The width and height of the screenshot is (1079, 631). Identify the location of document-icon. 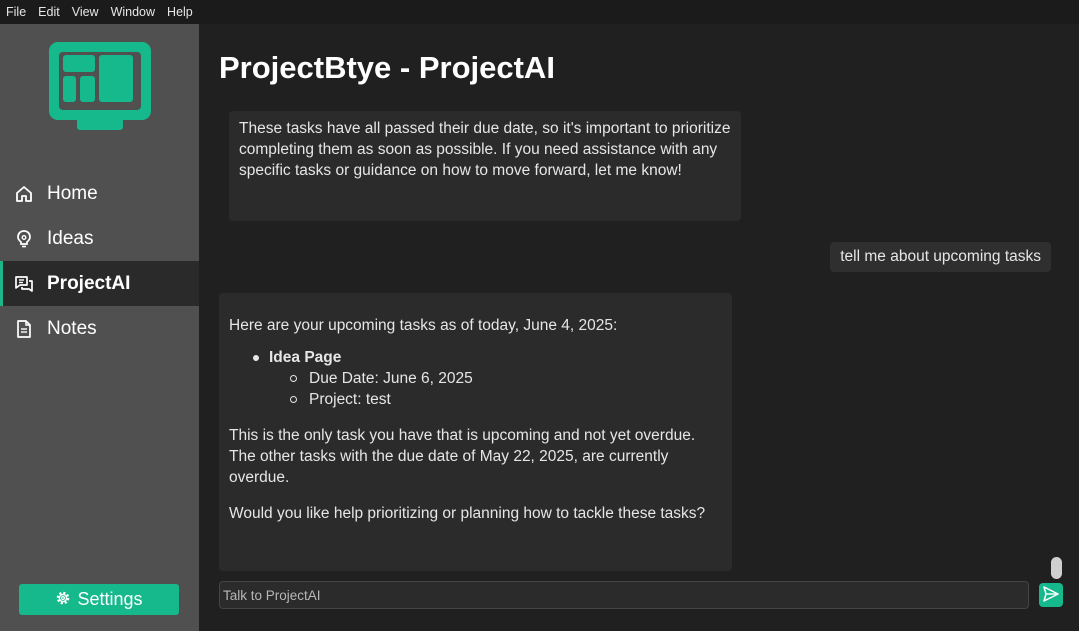
(24, 329).